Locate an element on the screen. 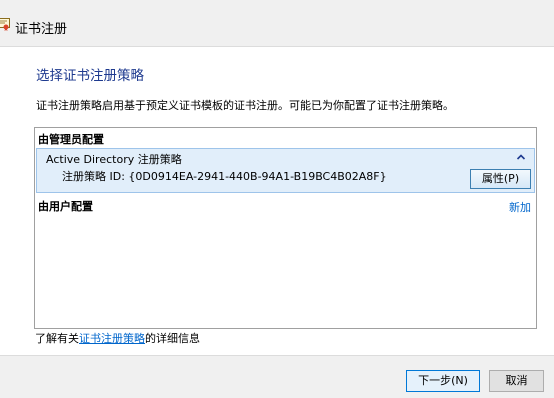 The image size is (554, 398). page-heading: 选择证书注册策略 is located at coordinates (90, 76).